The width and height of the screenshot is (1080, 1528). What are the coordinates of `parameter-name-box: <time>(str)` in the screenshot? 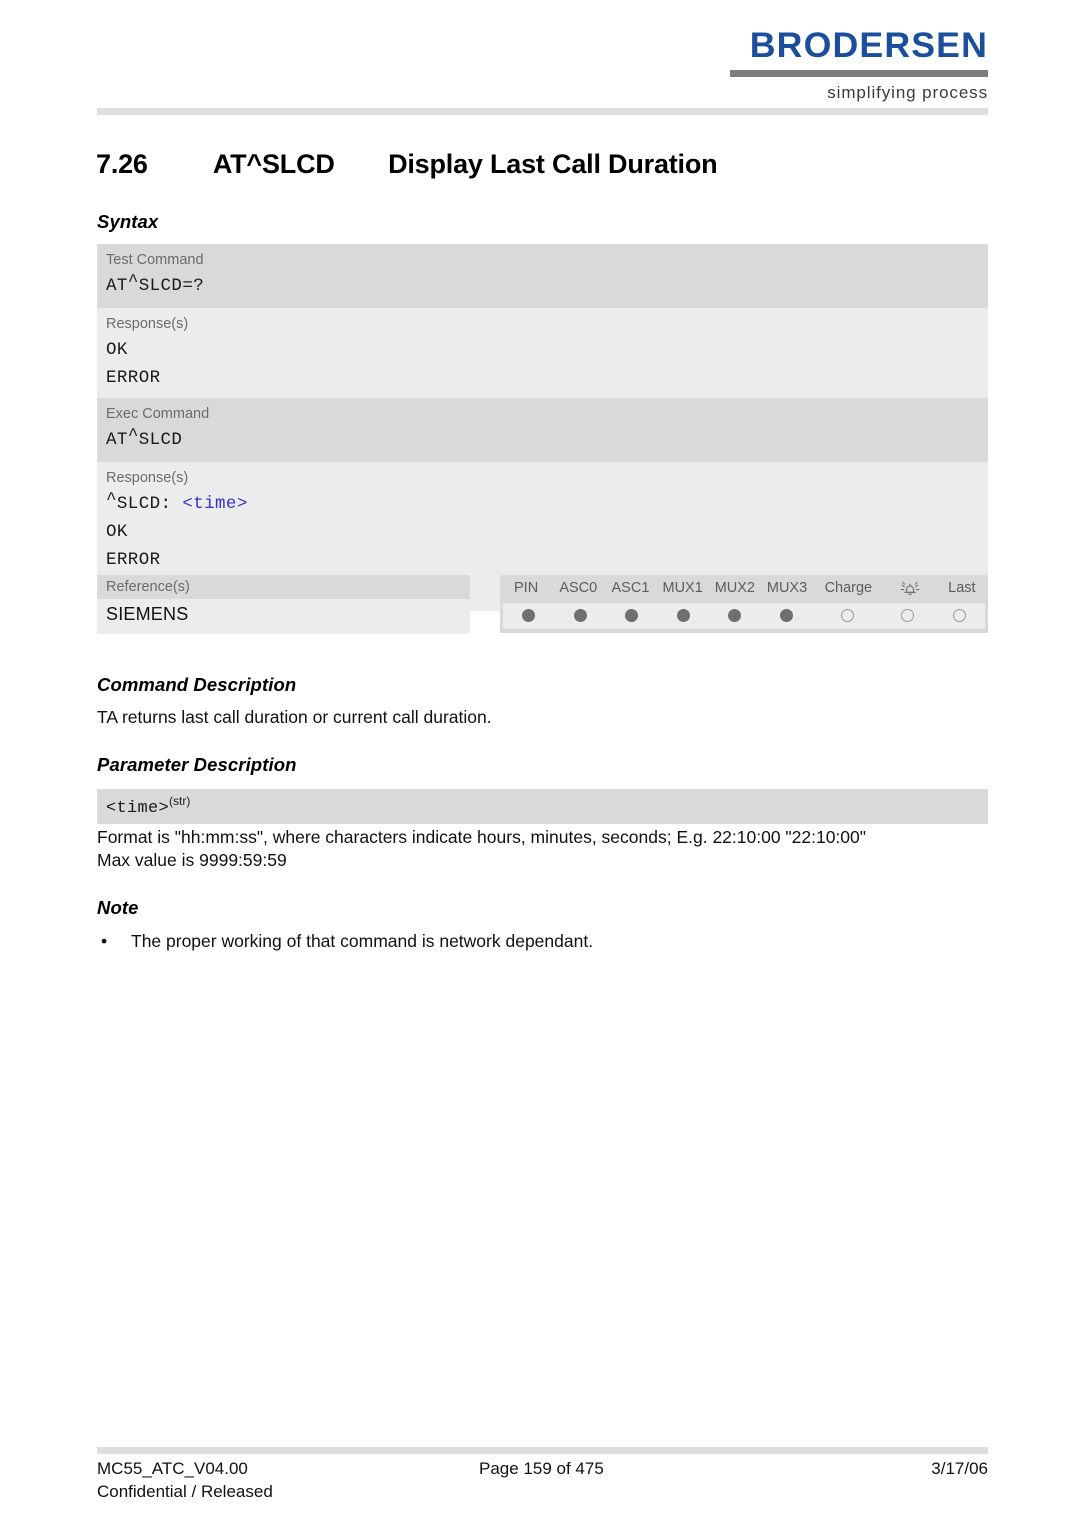 It's located at (542, 806).